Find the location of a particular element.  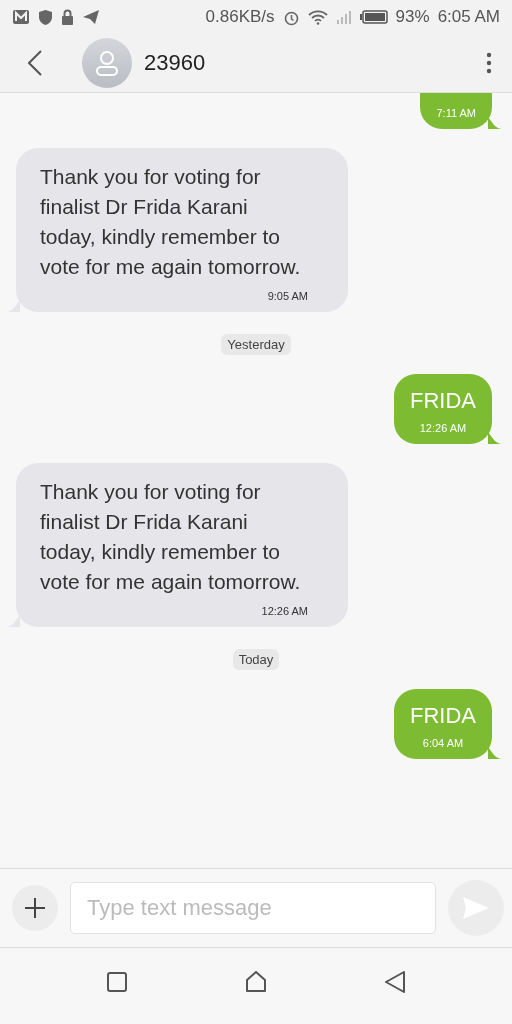

contact-number: 23960 is located at coordinates (175, 63).